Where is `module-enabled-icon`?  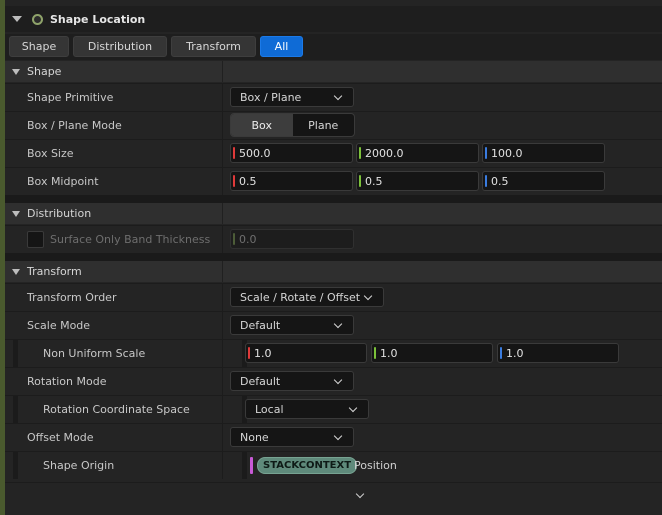
module-enabled-icon is located at coordinates (37, 19).